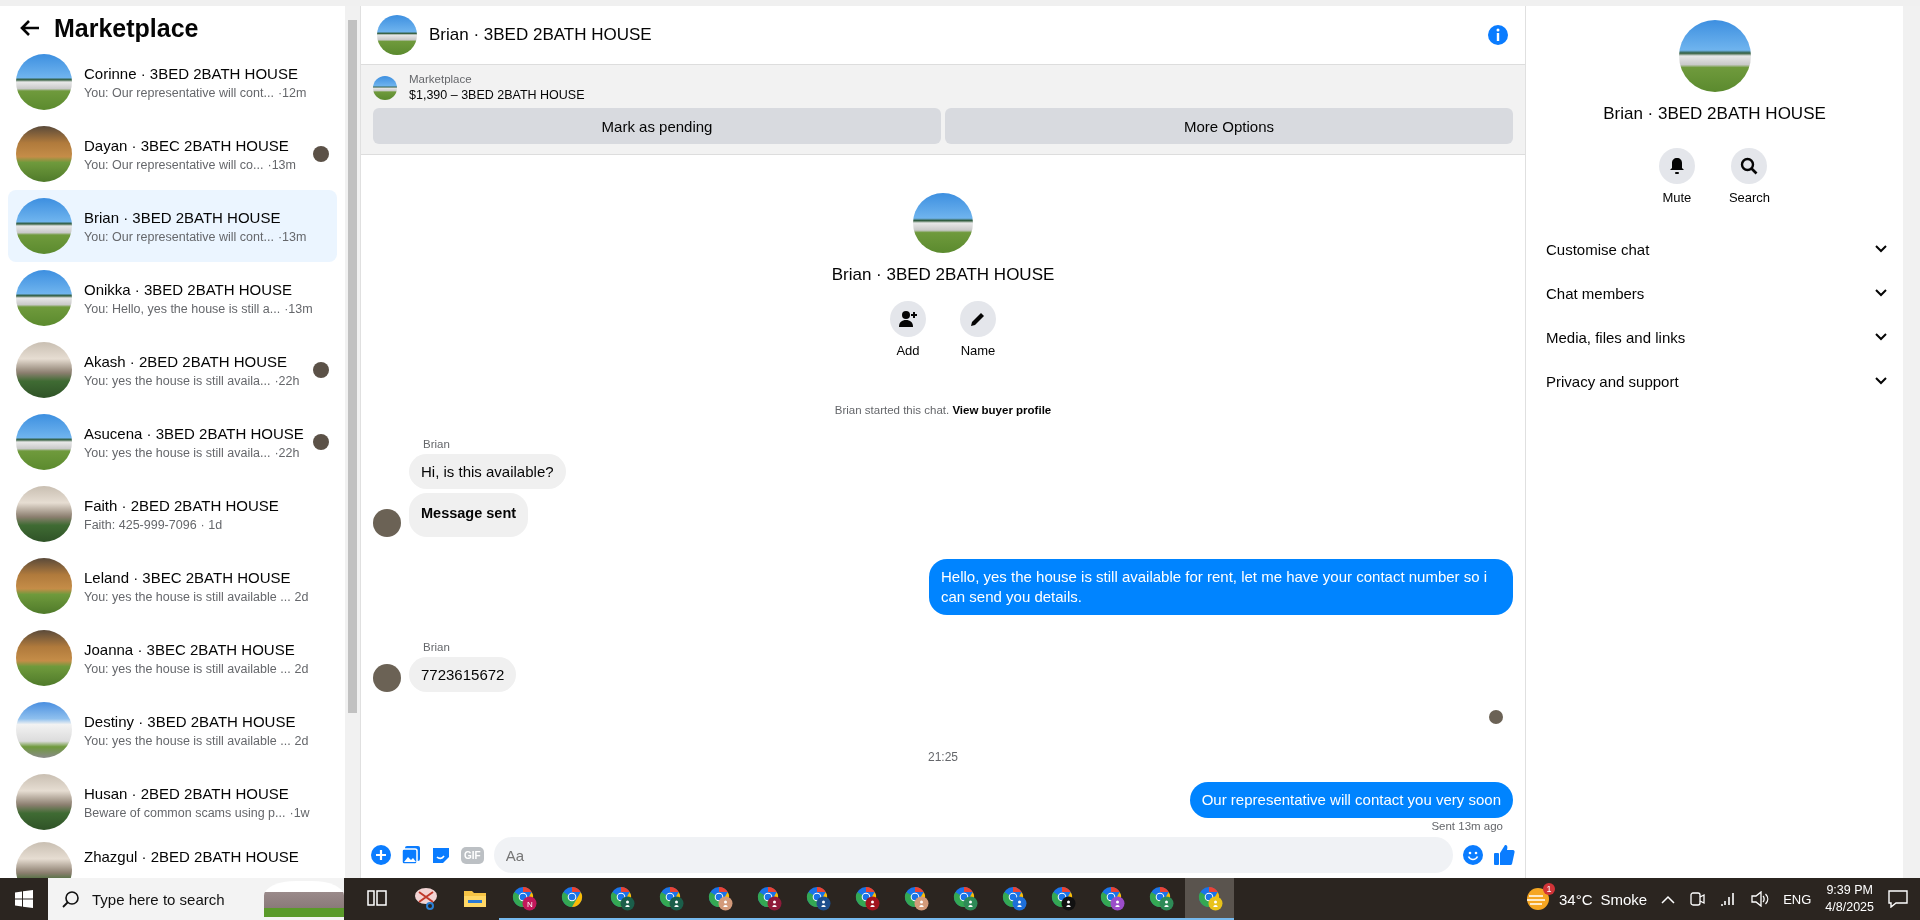  I want to click on conversation-item: Asucena · 3BED 2BATH HOUSE You: yes the house is still availa... ·22h, so click(172, 442).